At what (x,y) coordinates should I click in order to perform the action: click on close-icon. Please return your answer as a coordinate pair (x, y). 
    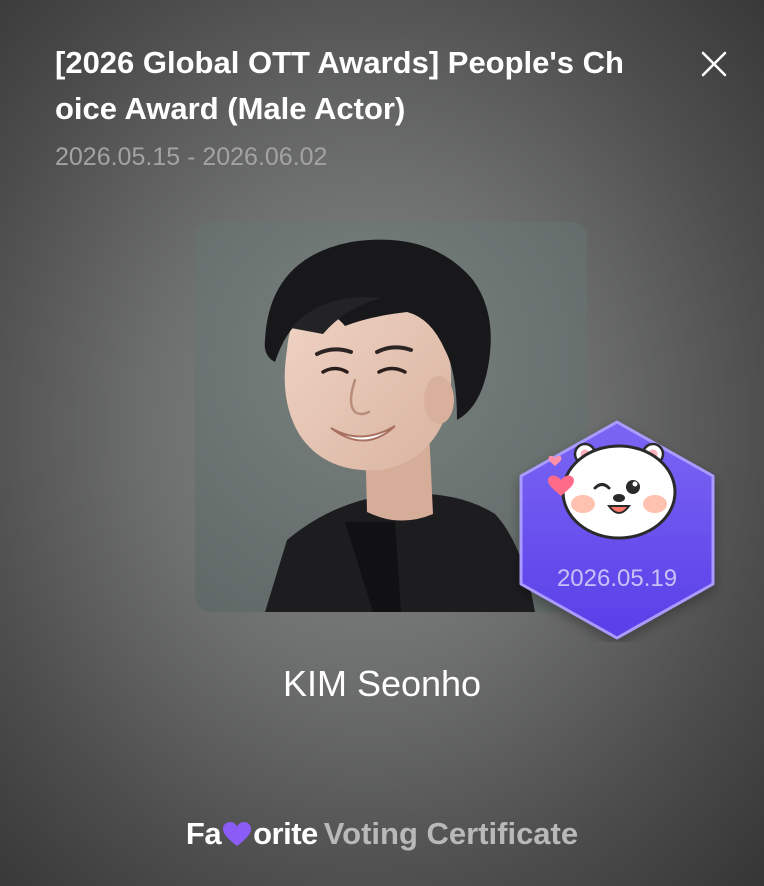
    Looking at the image, I should click on (714, 64).